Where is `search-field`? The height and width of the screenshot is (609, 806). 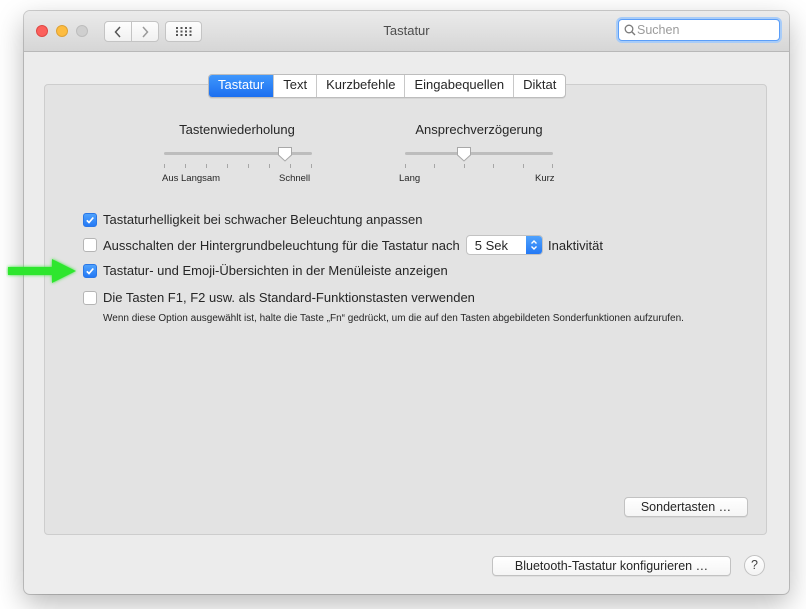
search-field is located at coordinates (699, 30).